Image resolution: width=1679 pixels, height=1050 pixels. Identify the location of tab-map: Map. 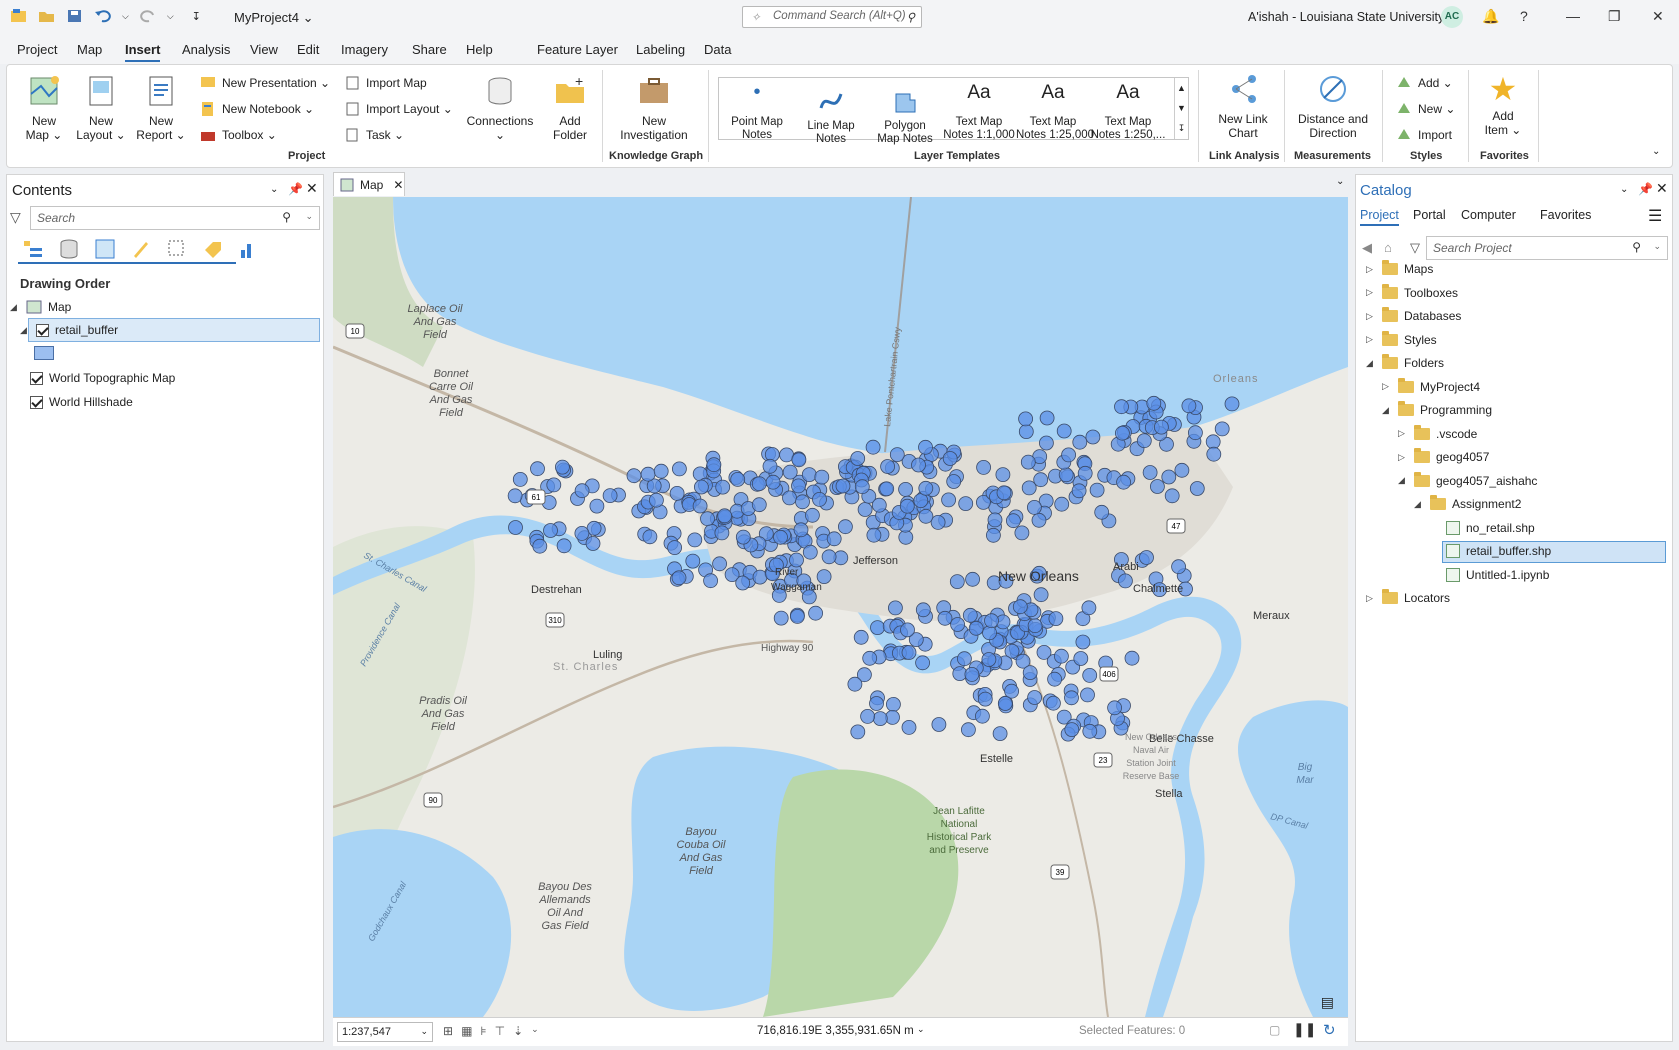
(89, 49).